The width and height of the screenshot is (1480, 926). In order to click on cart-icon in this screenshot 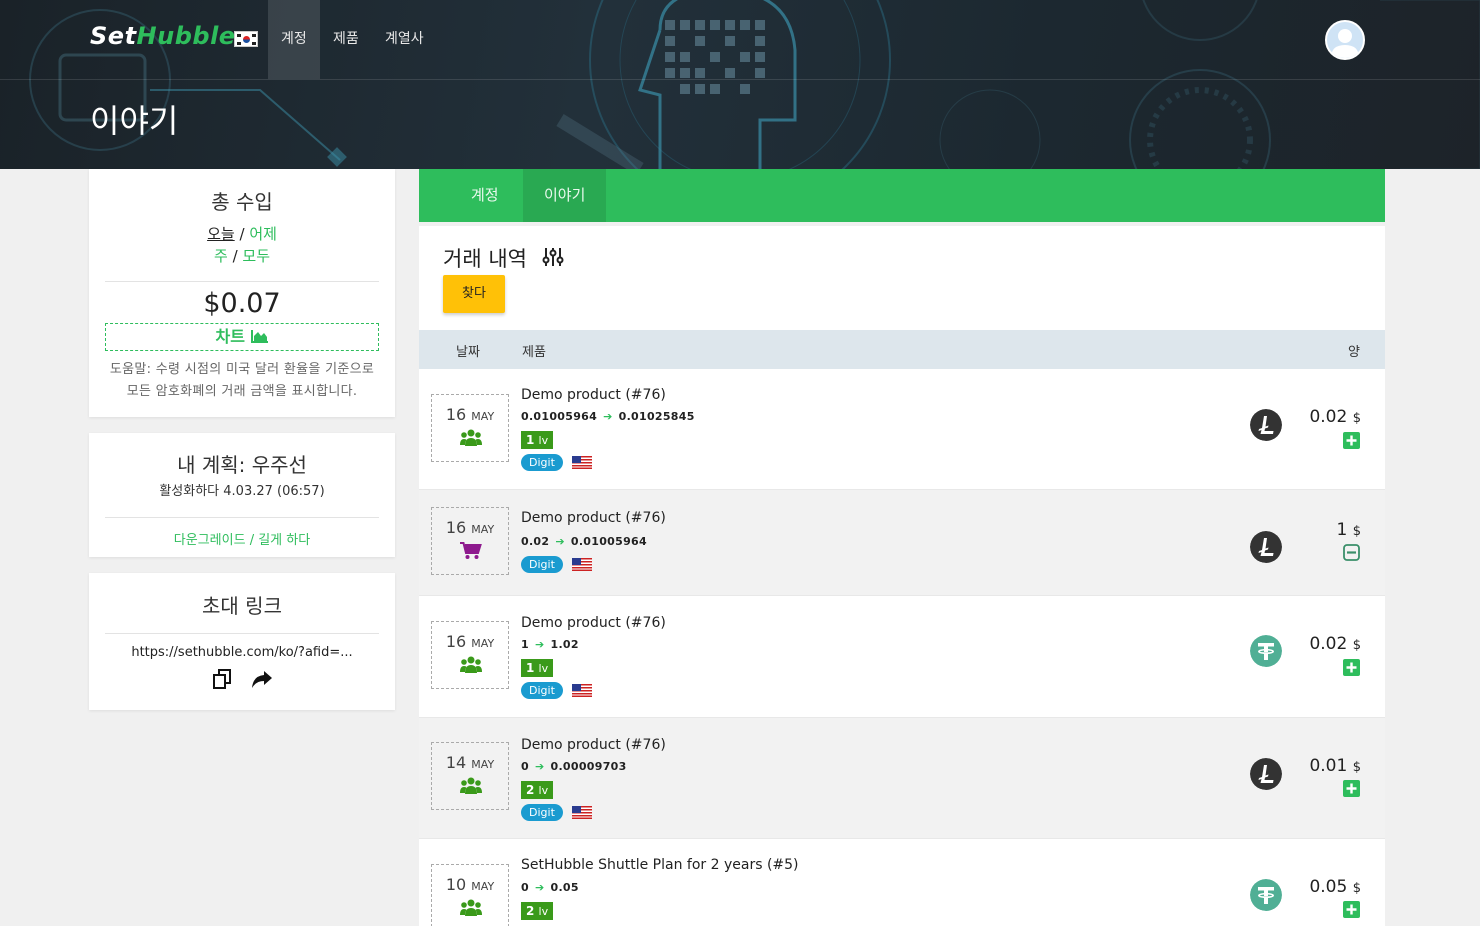, I will do `click(471, 550)`.